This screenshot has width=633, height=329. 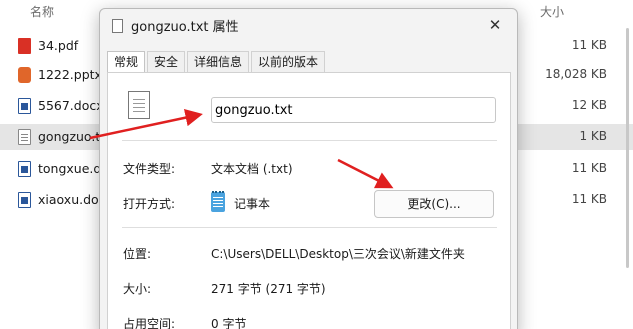 I want to click on close-button: ✕, so click(x=495, y=25).